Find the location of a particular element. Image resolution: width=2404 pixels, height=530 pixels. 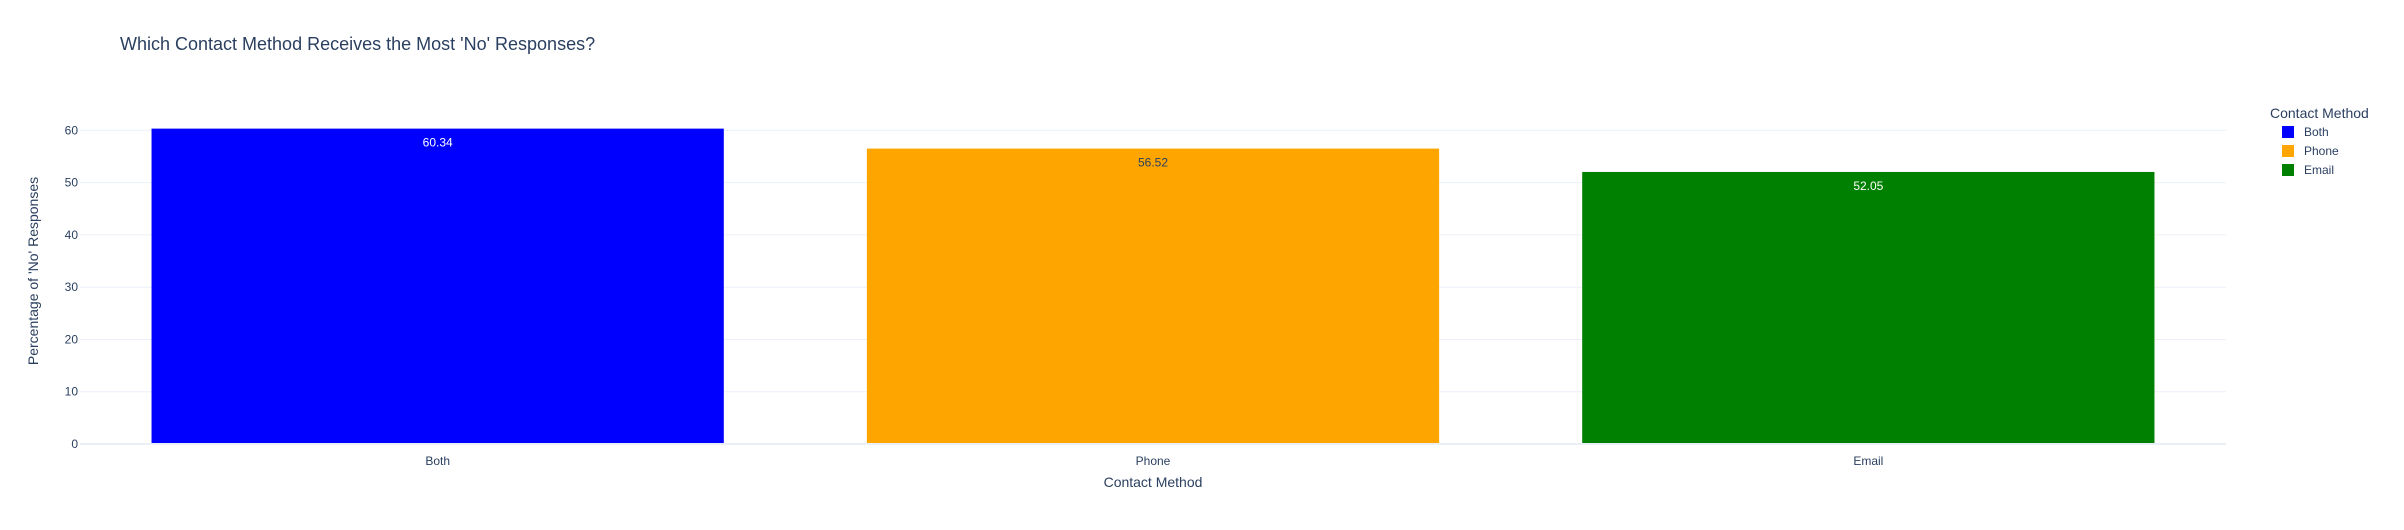

y-tick-label: 10 is located at coordinates (72, 392).